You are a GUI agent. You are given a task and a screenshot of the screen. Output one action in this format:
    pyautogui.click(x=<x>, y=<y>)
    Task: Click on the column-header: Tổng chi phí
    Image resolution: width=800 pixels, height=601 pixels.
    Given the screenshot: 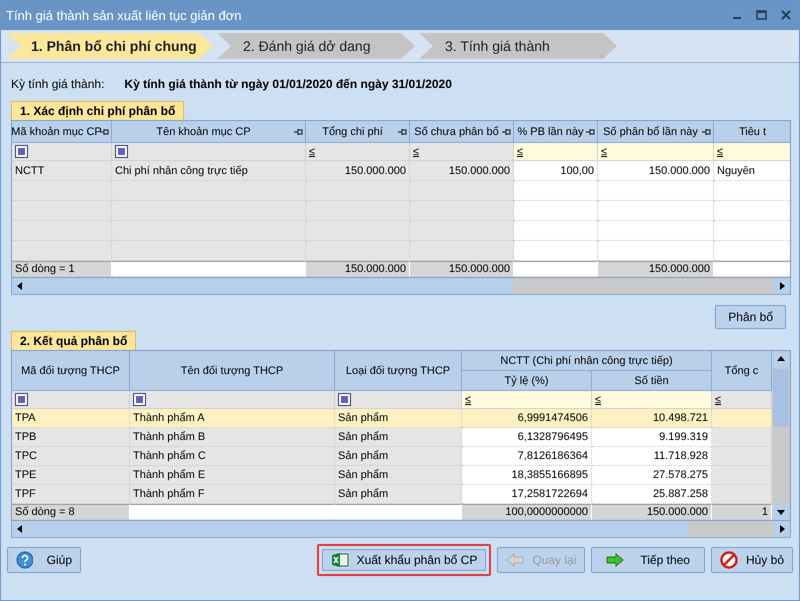 What is the action you would take?
    pyautogui.click(x=358, y=132)
    